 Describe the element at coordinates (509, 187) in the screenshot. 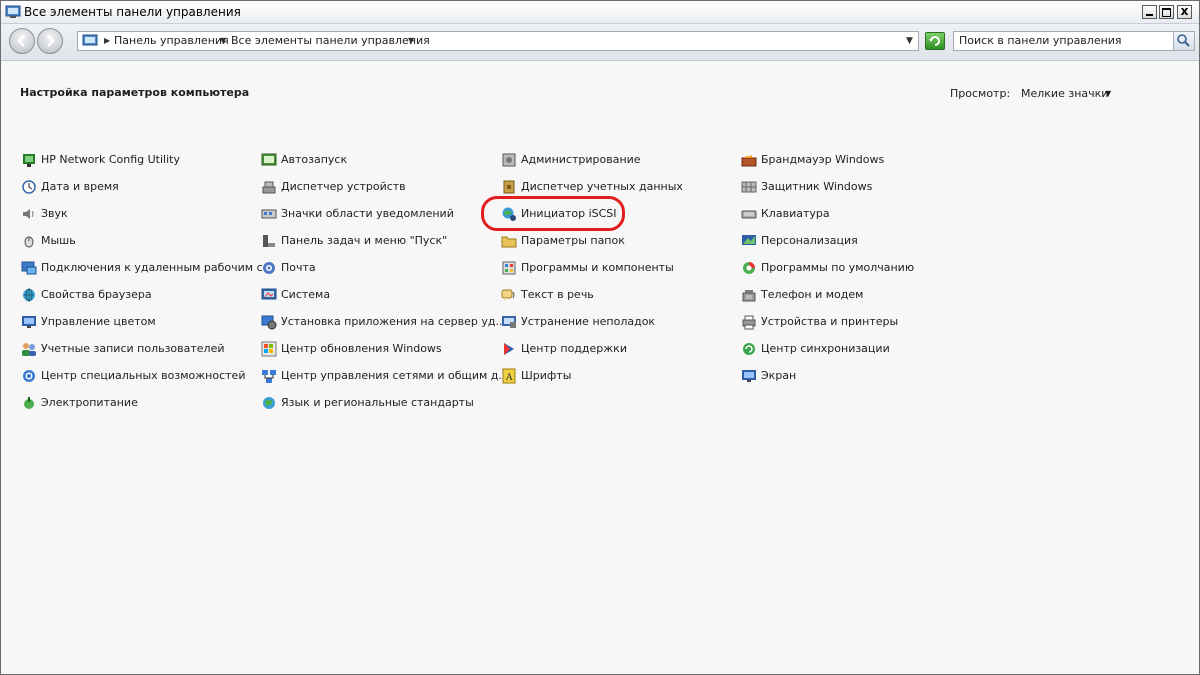

I see `credential-manager-icon` at that location.